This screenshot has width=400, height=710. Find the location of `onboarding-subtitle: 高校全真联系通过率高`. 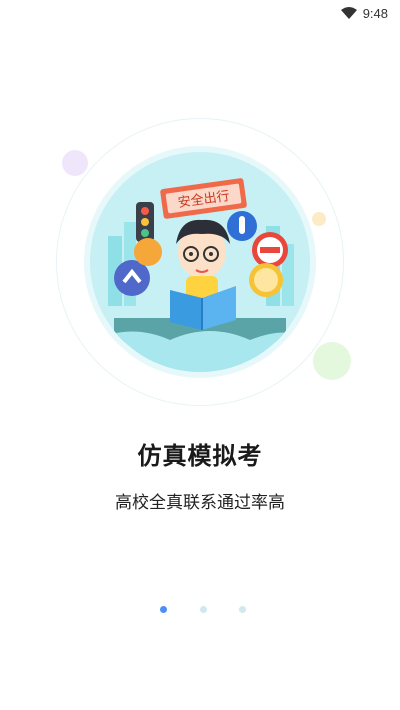

onboarding-subtitle: 高校全真联系通过率高 is located at coordinates (200, 503).